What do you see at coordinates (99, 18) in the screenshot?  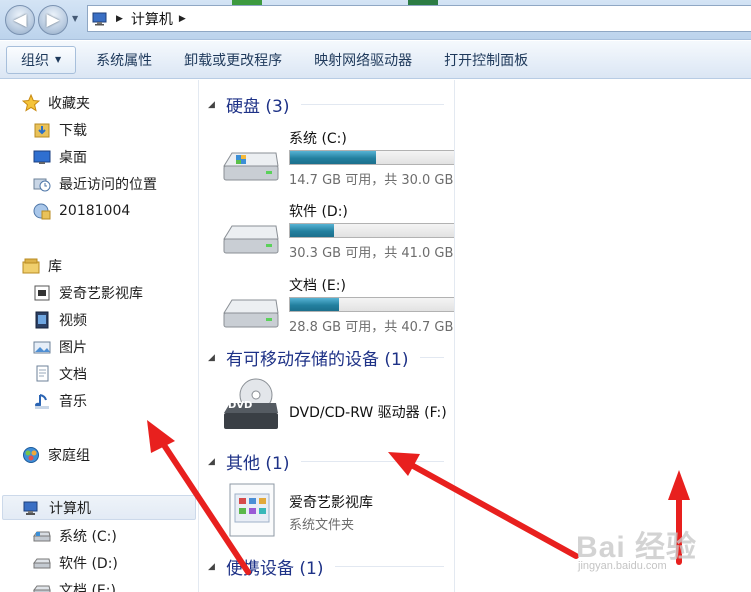 I see `computer-icon` at bounding box center [99, 18].